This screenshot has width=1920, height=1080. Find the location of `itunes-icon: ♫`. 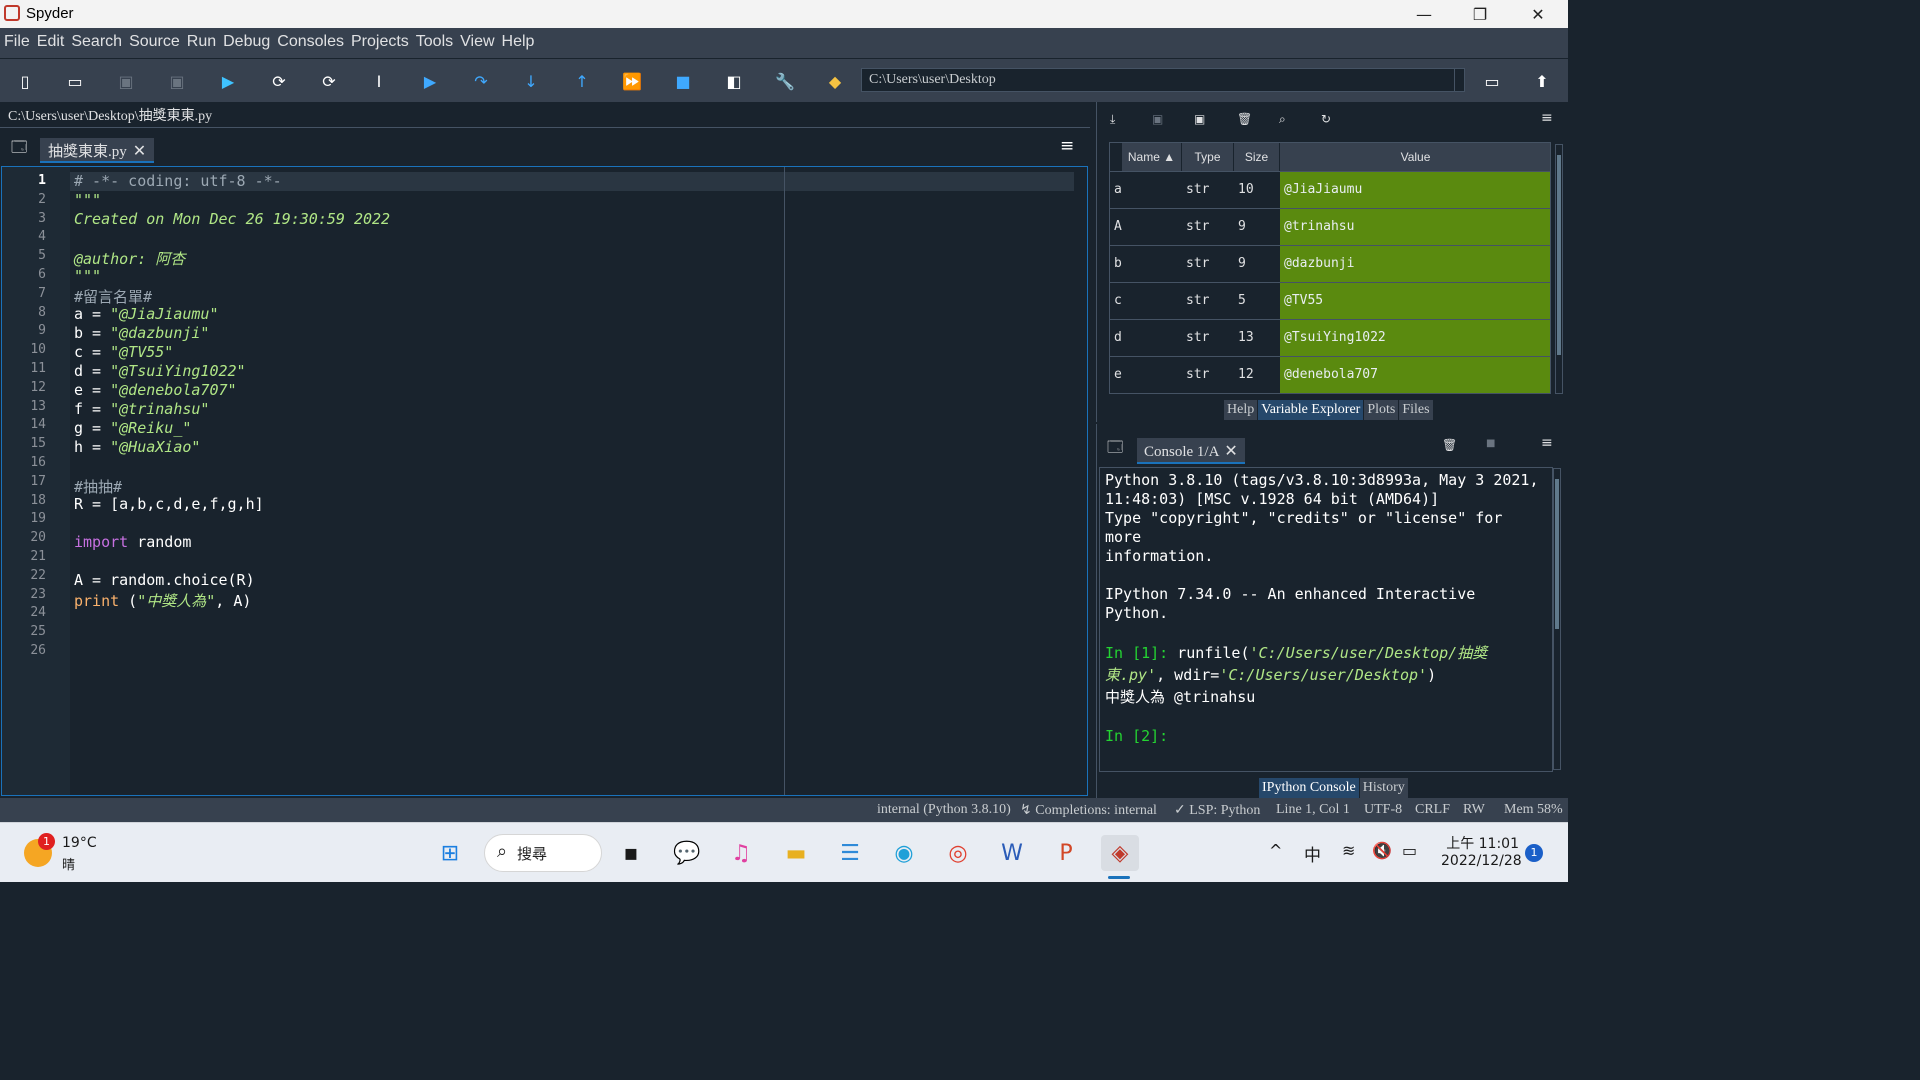

itunes-icon: ♫ is located at coordinates (741, 853).